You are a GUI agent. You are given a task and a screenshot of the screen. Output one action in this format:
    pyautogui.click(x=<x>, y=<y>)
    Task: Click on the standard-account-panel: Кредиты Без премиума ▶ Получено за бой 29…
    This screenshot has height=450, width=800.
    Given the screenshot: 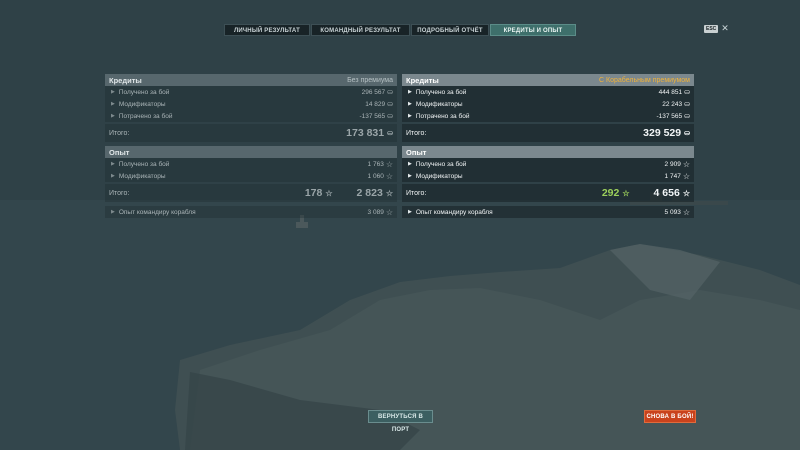 What is the action you would take?
    pyautogui.click(x=251, y=146)
    